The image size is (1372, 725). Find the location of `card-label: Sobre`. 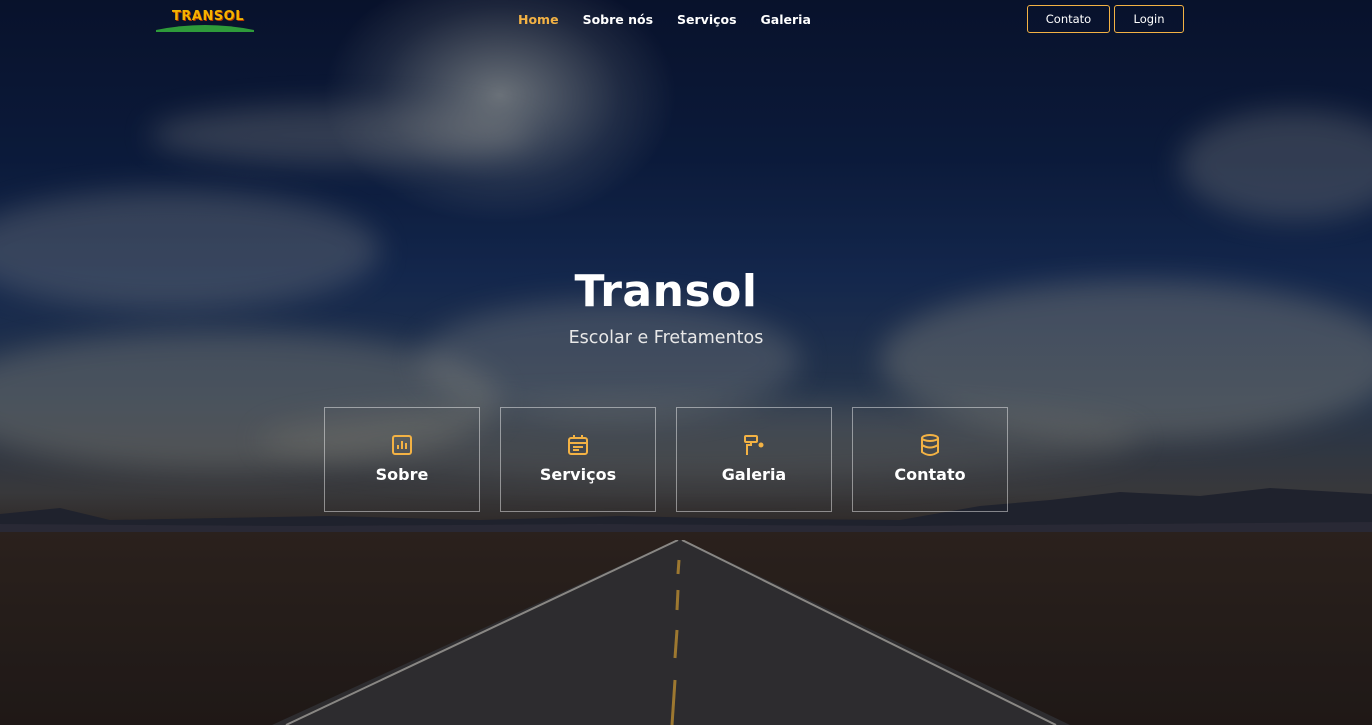

card-label: Sobre is located at coordinates (402, 474).